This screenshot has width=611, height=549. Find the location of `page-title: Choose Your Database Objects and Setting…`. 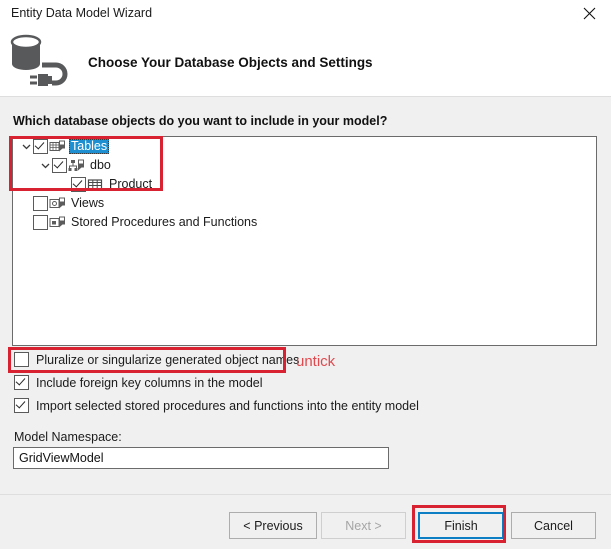

page-title: Choose Your Database Objects and Setting… is located at coordinates (230, 62).